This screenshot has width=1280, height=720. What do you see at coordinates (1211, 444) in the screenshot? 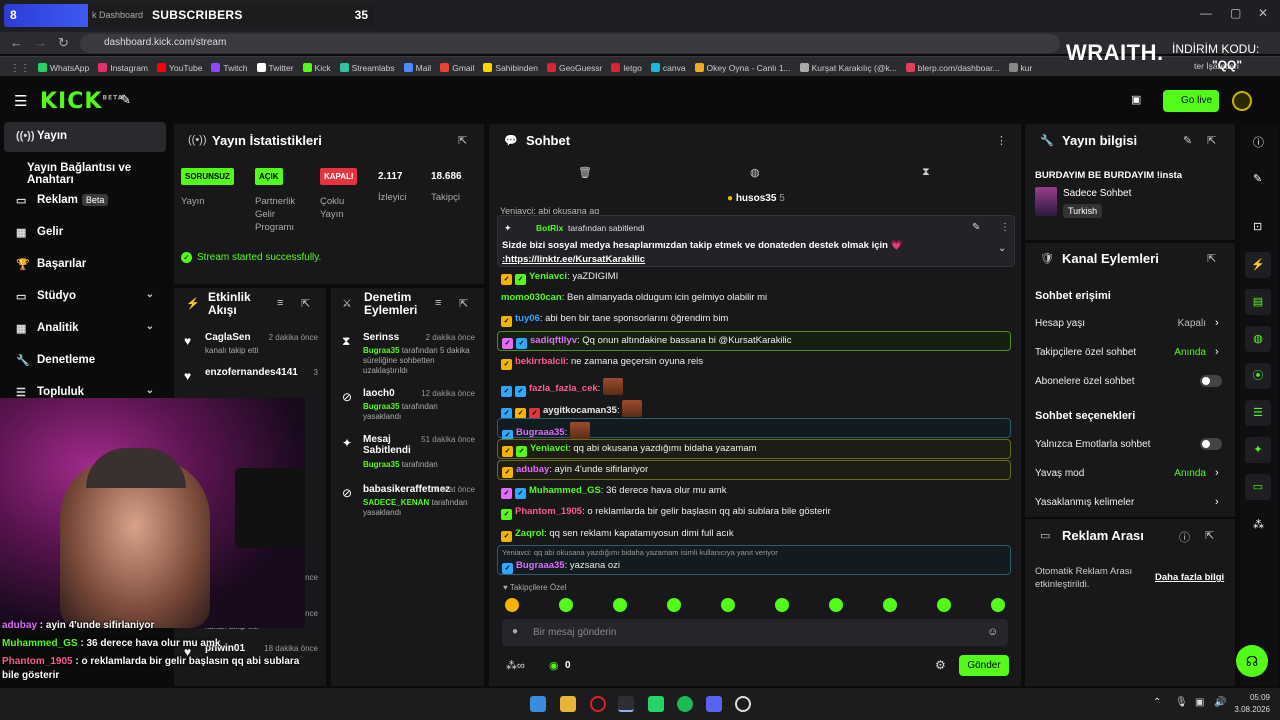
I see `setting-toggle` at bounding box center [1211, 444].